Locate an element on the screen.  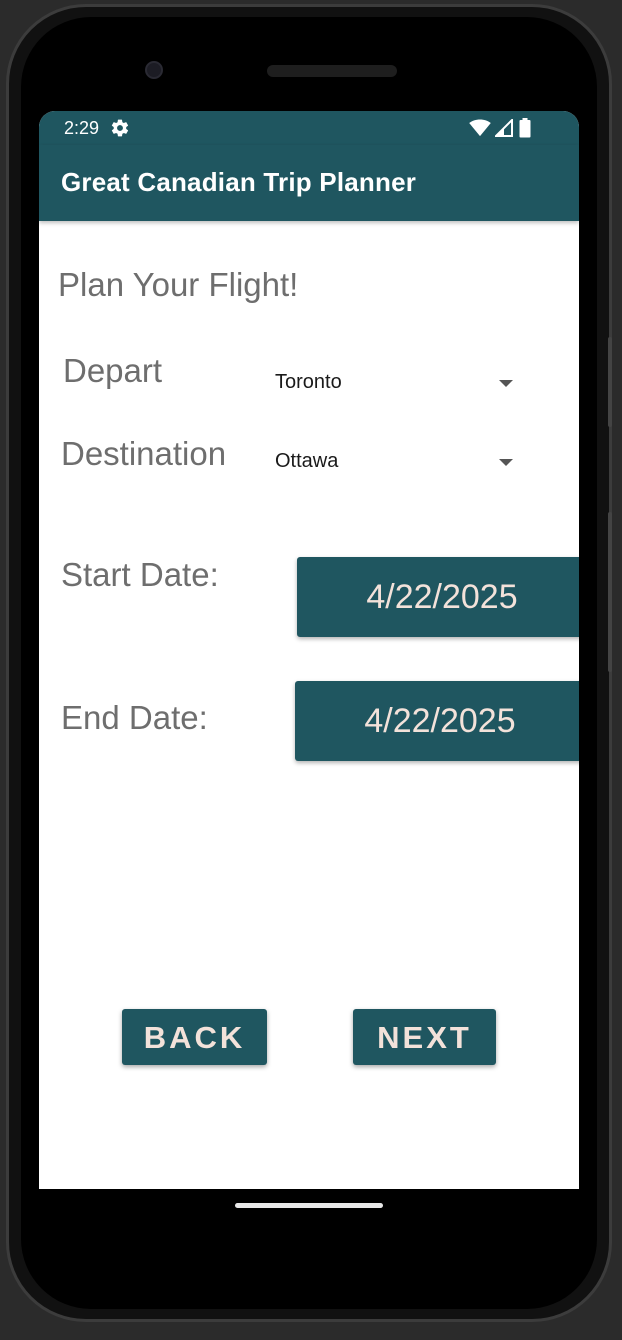
end-date-button: 4/22/2025 is located at coordinates (437, 721).